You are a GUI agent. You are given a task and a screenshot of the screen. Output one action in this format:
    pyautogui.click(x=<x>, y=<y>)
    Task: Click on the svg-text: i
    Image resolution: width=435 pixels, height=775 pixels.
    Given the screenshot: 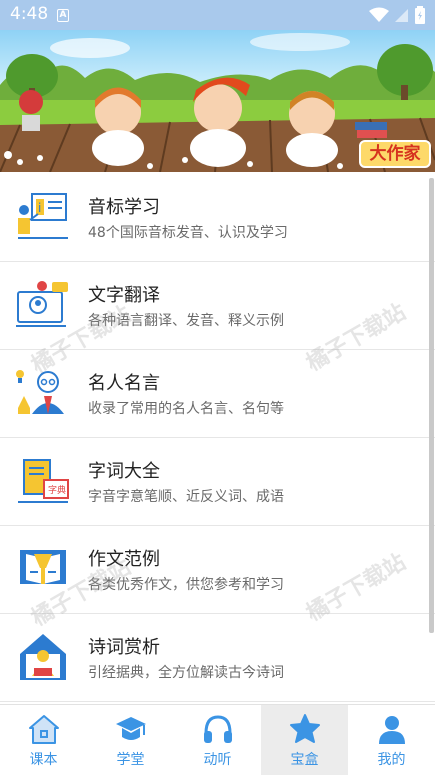 What is the action you would take?
    pyautogui.click(x=39, y=208)
    